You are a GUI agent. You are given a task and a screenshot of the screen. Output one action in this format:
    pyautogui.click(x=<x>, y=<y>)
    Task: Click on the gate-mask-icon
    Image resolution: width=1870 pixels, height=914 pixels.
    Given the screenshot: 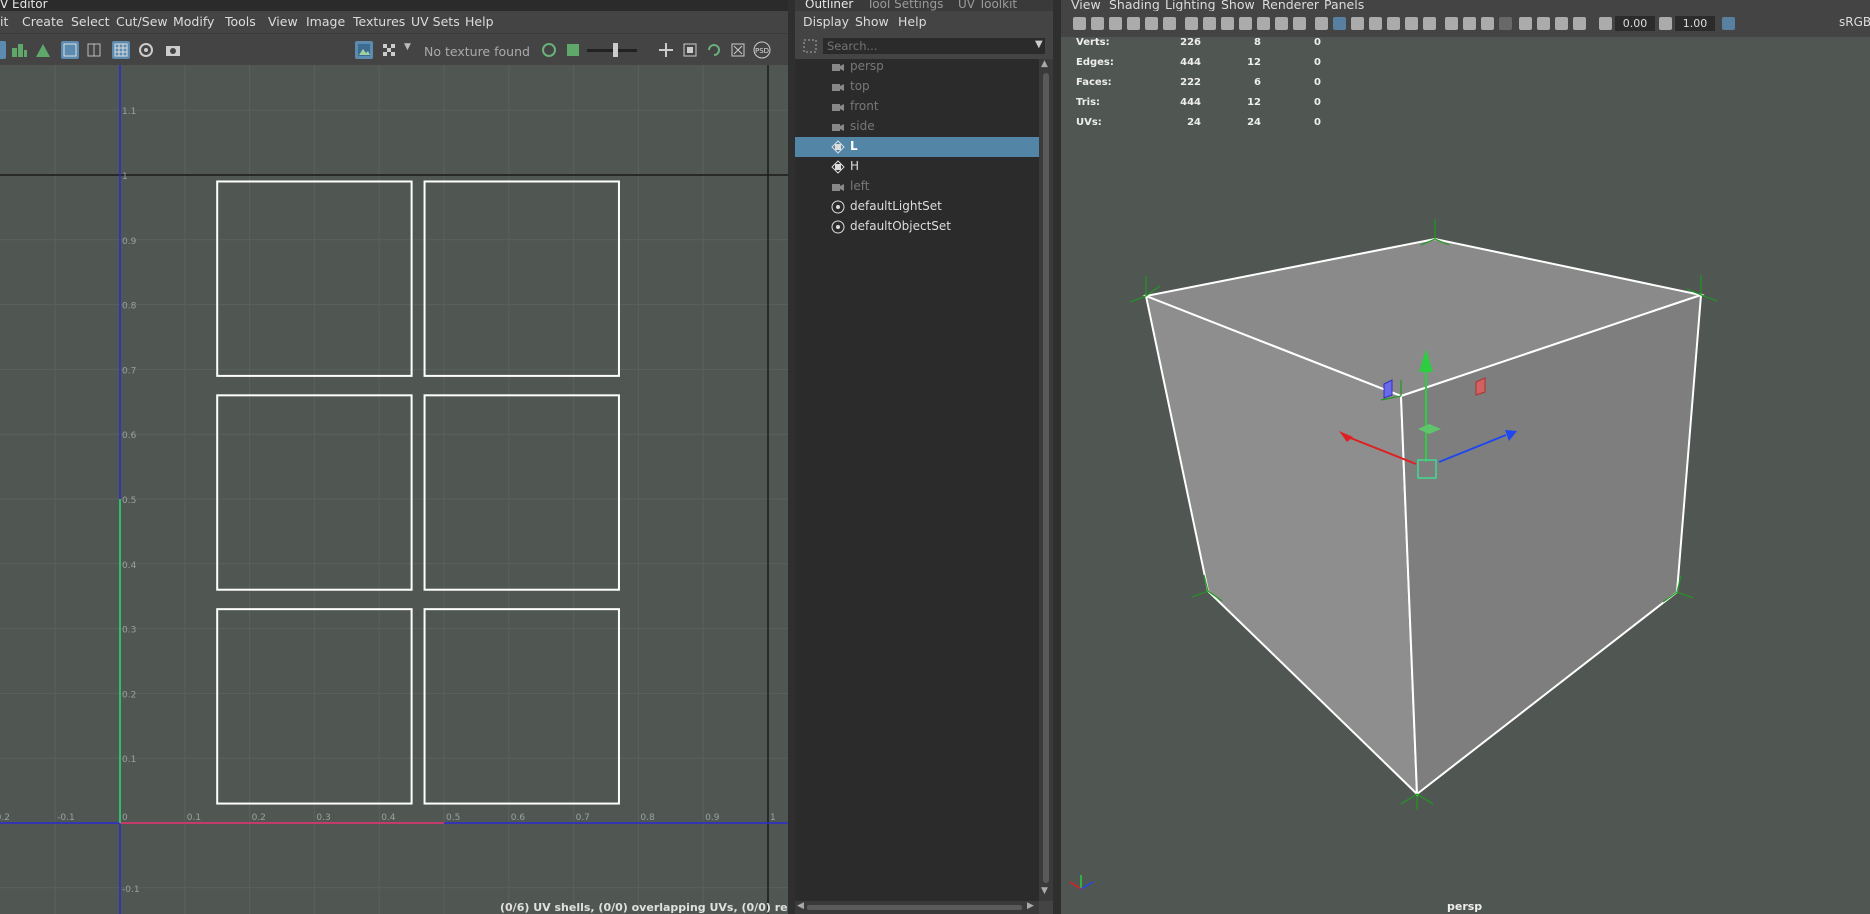 What is the action you would take?
    pyautogui.click(x=1245, y=23)
    